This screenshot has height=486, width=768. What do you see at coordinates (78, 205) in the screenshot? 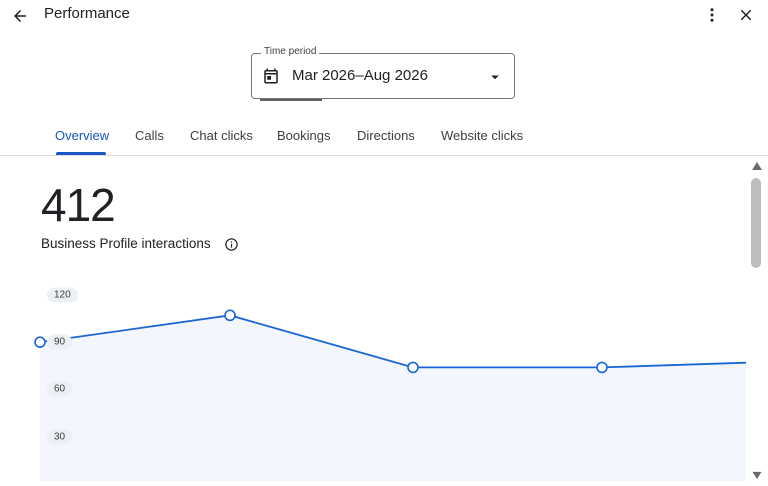
I see `interactions-total: 412` at bounding box center [78, 205].